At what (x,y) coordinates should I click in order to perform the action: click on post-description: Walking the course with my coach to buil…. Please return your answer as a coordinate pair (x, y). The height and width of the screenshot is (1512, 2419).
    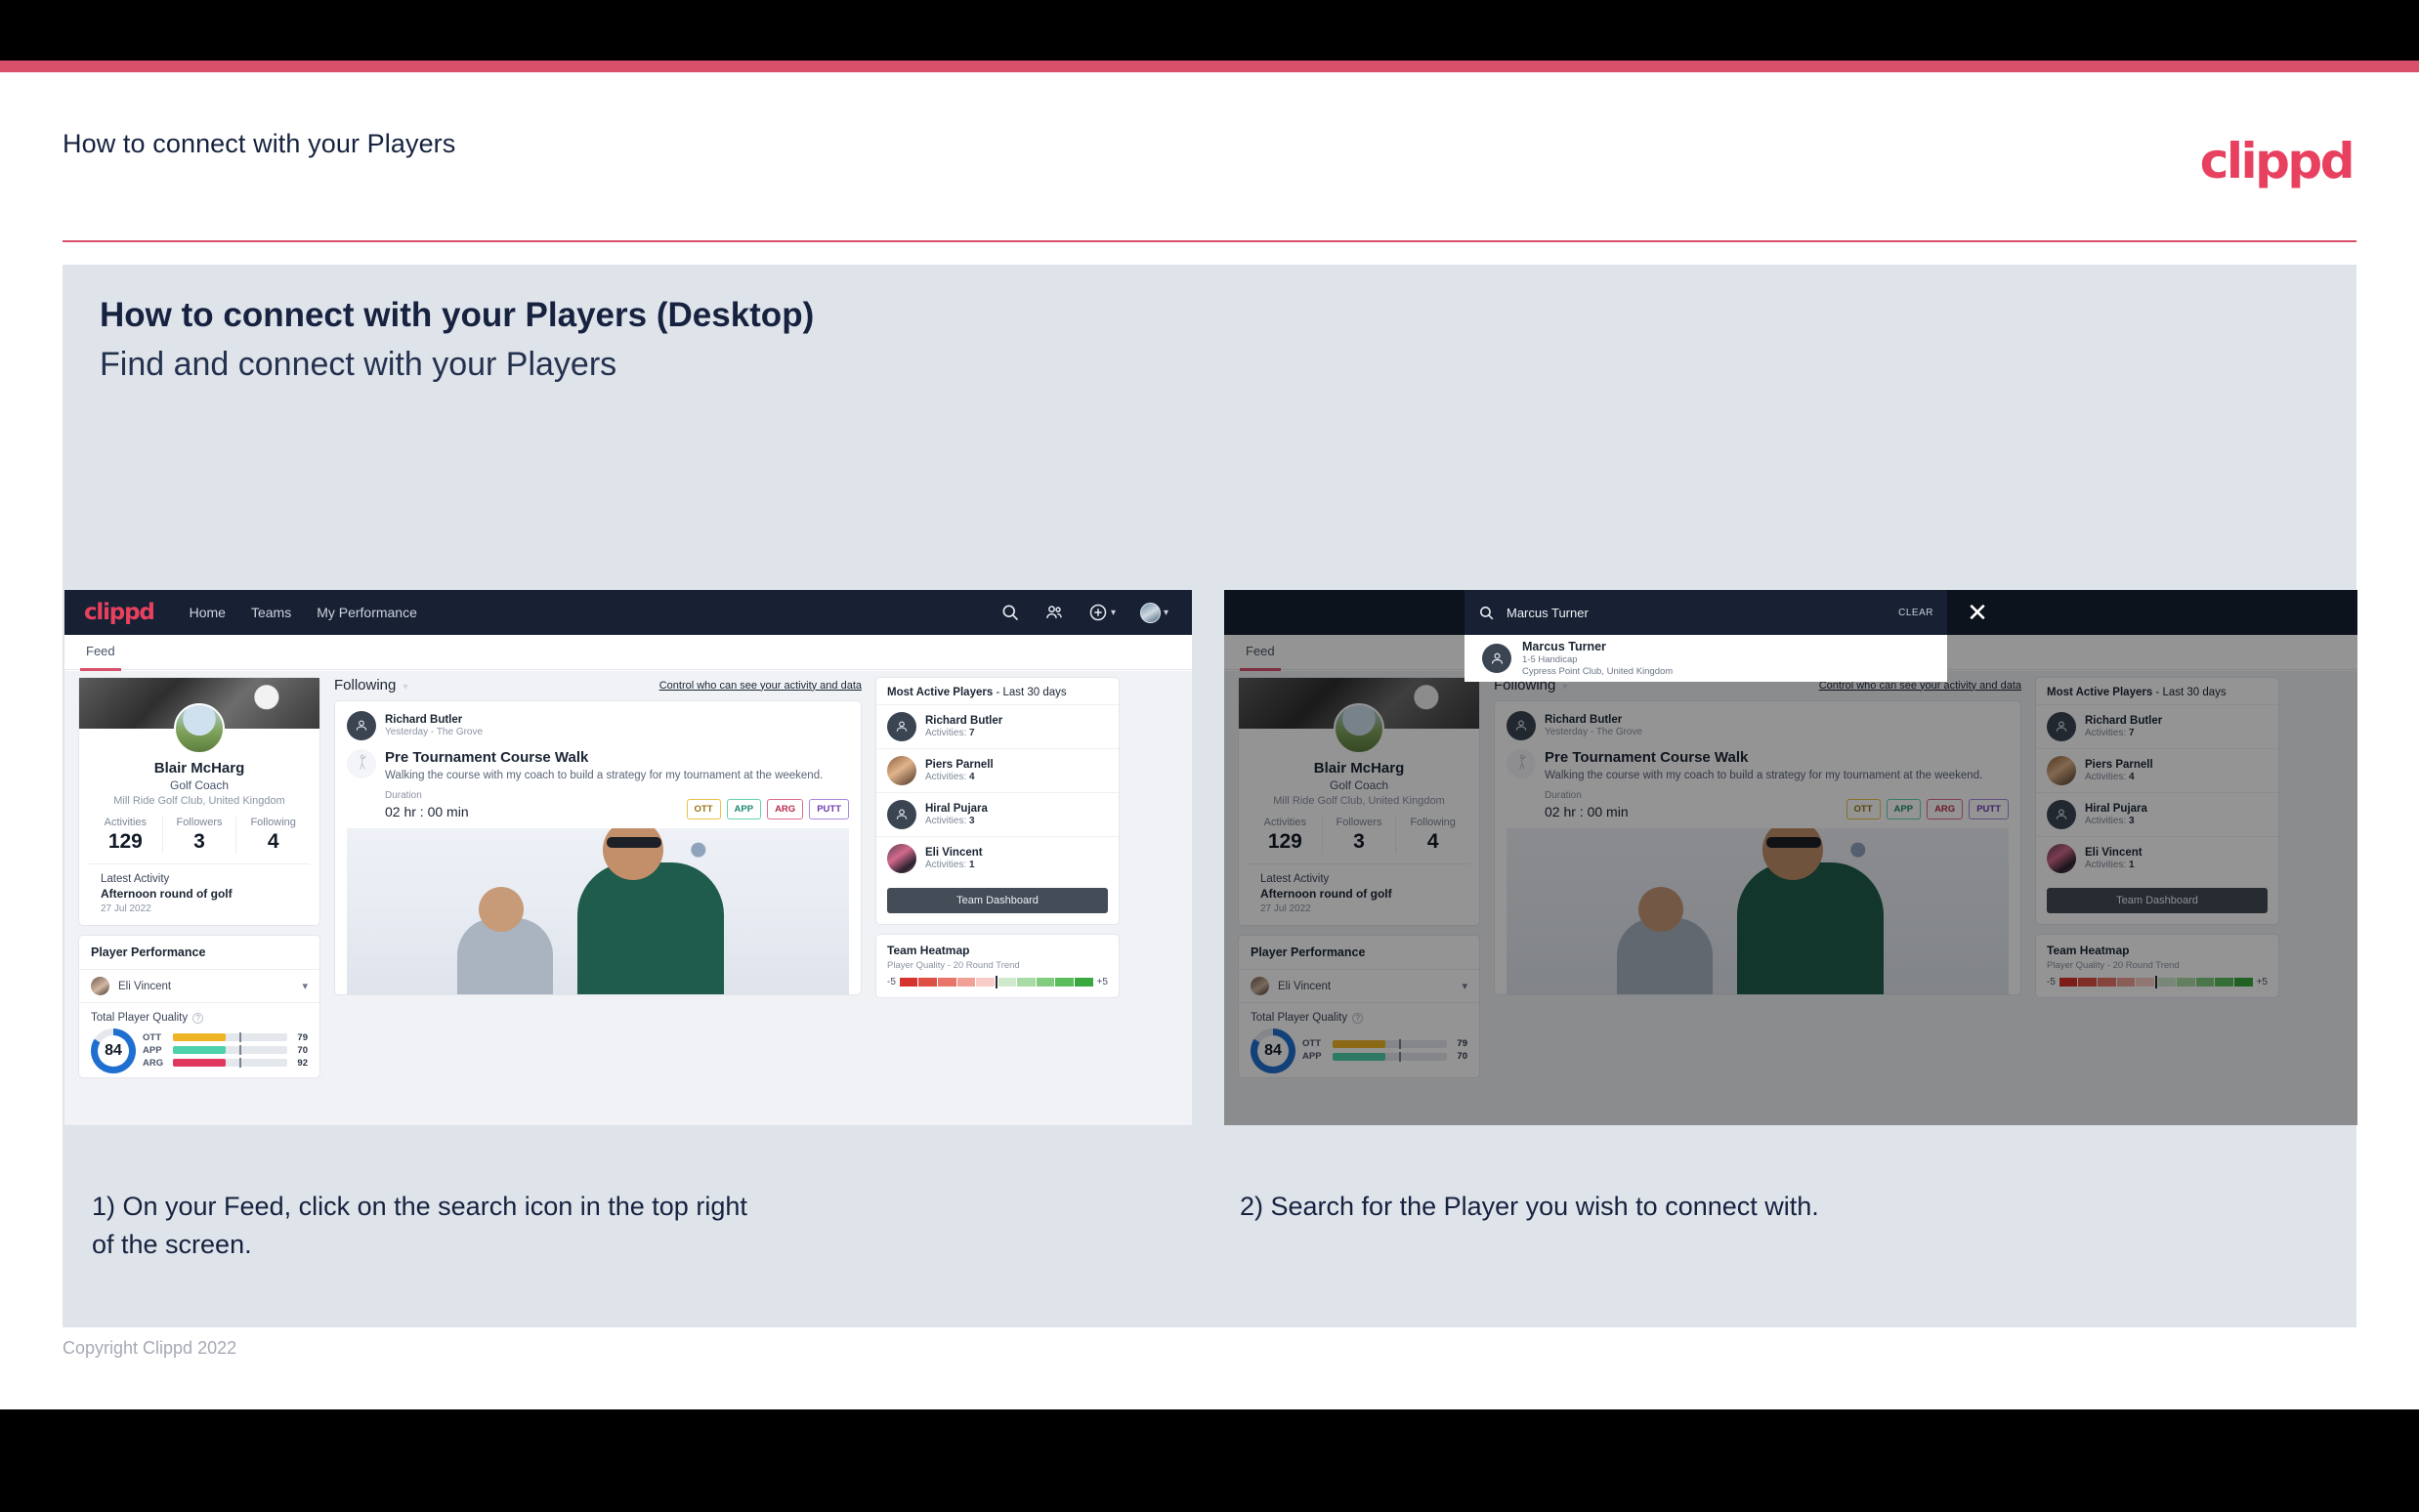
    Looking at the image, I should click on (604, 775).